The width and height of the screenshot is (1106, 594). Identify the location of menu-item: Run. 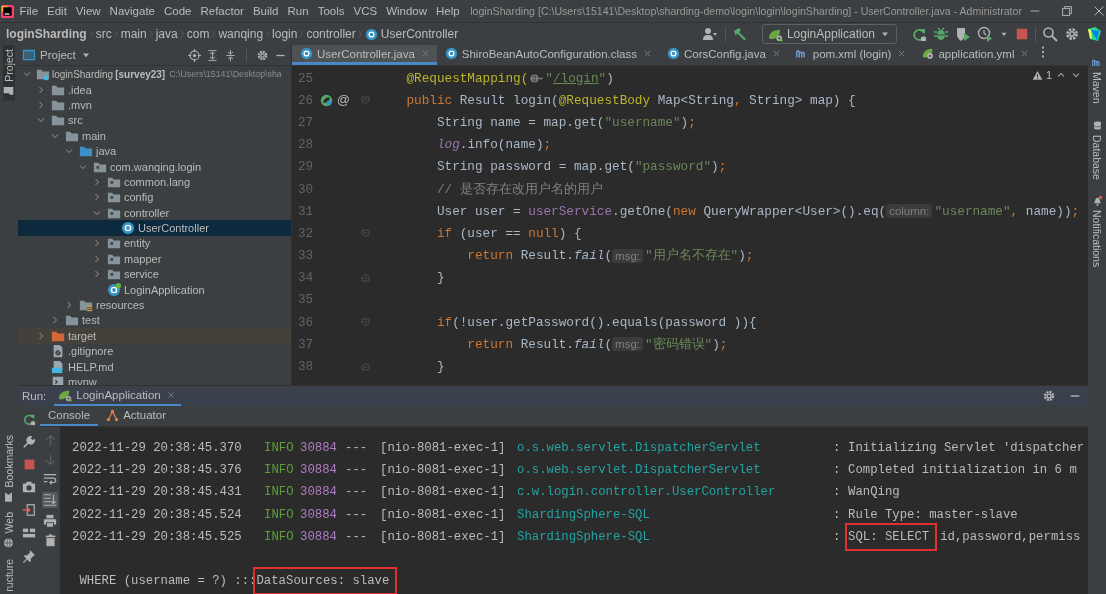
(298, 11).